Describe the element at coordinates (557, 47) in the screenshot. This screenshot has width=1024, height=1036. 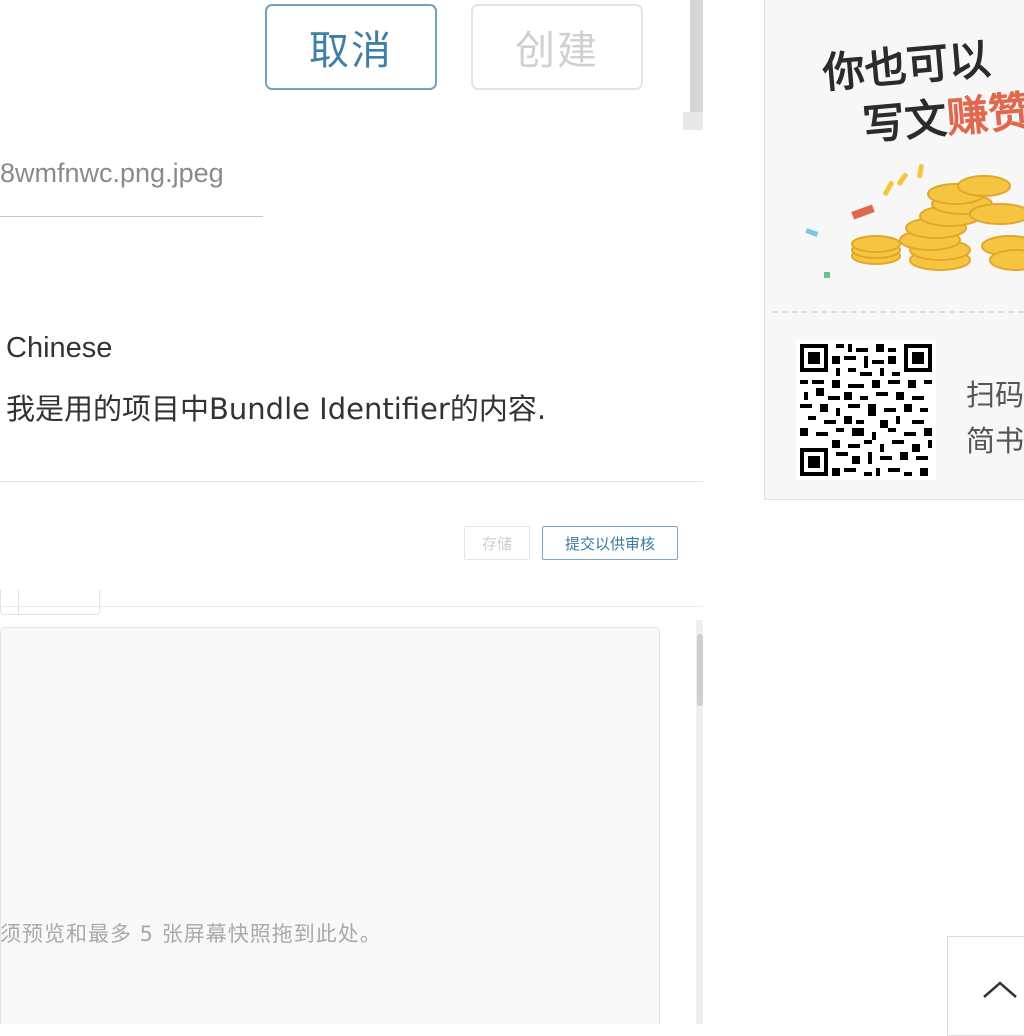
I see `create-button: 创建` at that location.